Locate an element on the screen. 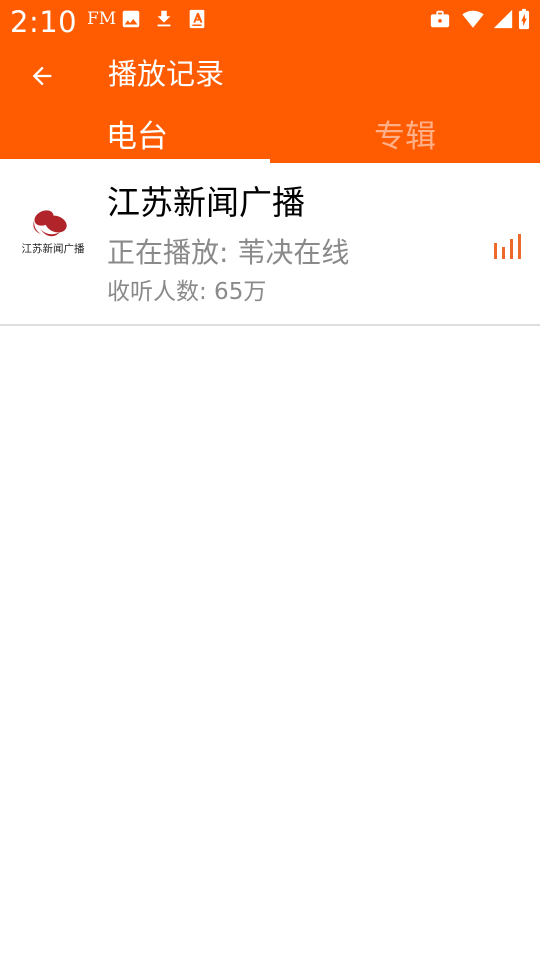  station-name: 江苏新闻广播 is located at coordinates (206, 202).